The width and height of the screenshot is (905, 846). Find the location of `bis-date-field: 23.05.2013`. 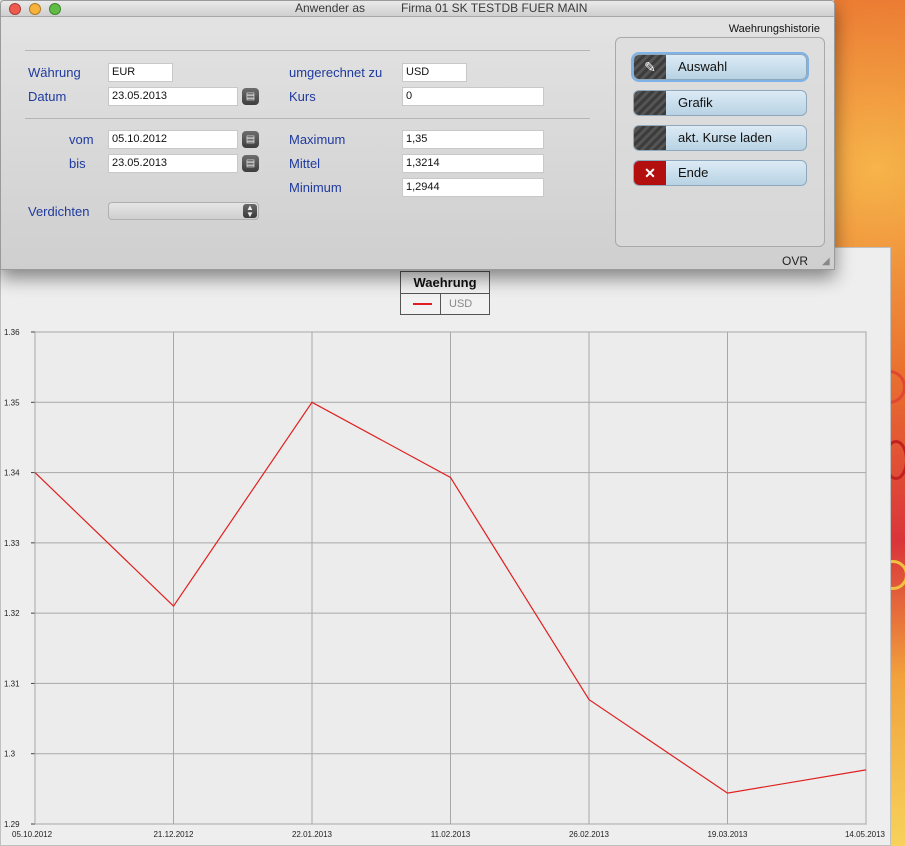

bis-date-field: 23.05.2013 is located at coordinates (173, 163).